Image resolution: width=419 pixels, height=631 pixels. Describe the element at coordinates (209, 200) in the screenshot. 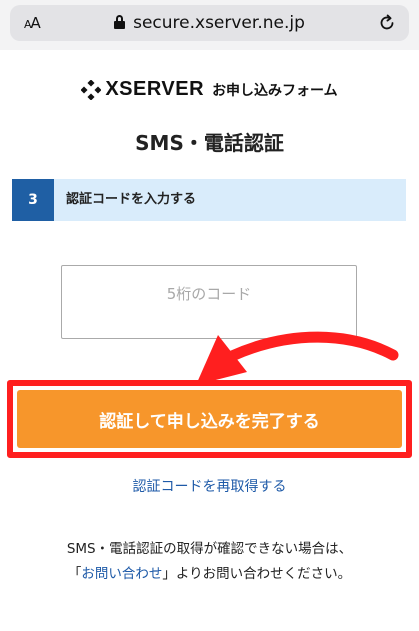

I see `step-header: 3 認証コードを入力する` at that location.